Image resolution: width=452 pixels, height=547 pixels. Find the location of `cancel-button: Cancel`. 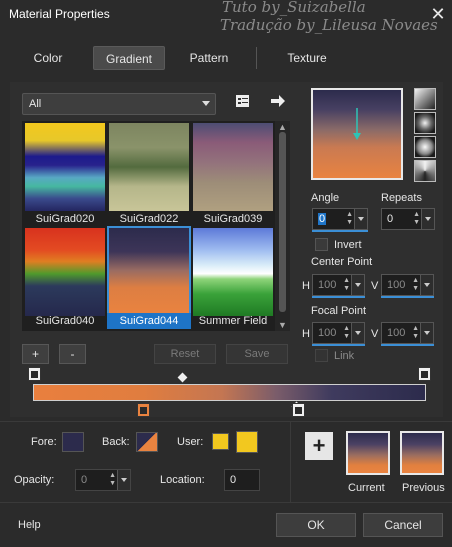

cancel-button: Cancel is located at coordinates (403, 525).